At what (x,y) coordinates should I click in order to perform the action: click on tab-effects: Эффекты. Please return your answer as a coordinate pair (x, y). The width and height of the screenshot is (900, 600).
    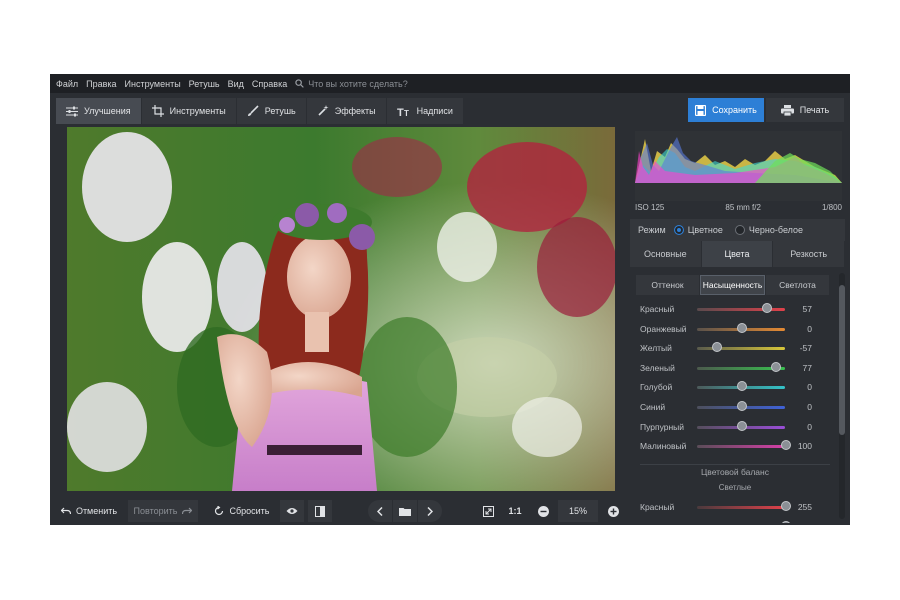
    Looking at the image, I should click on (346, 111).